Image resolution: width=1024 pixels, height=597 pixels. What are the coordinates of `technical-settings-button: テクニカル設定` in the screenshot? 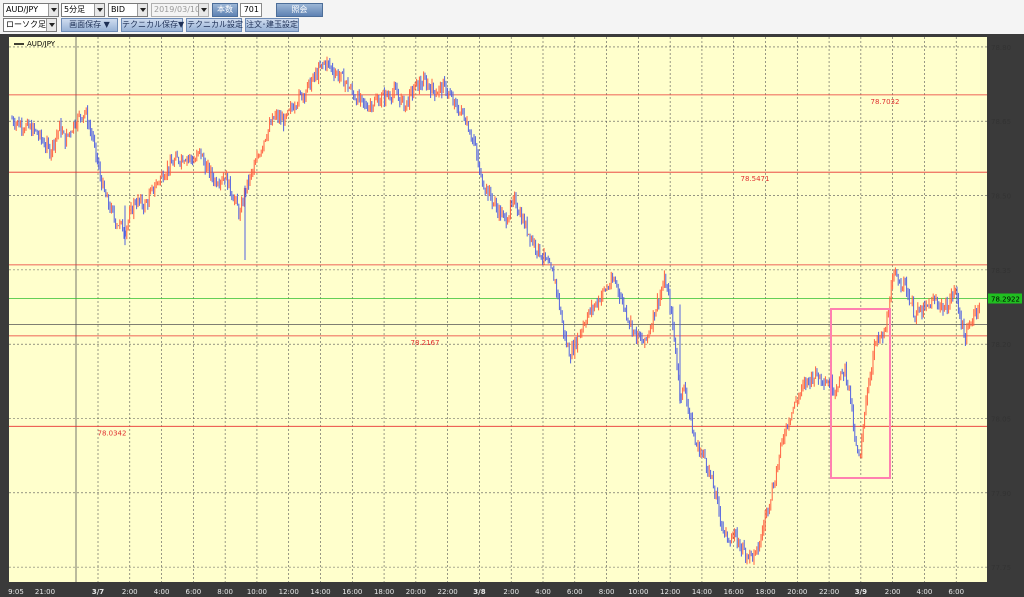 It's located at (214, 25).